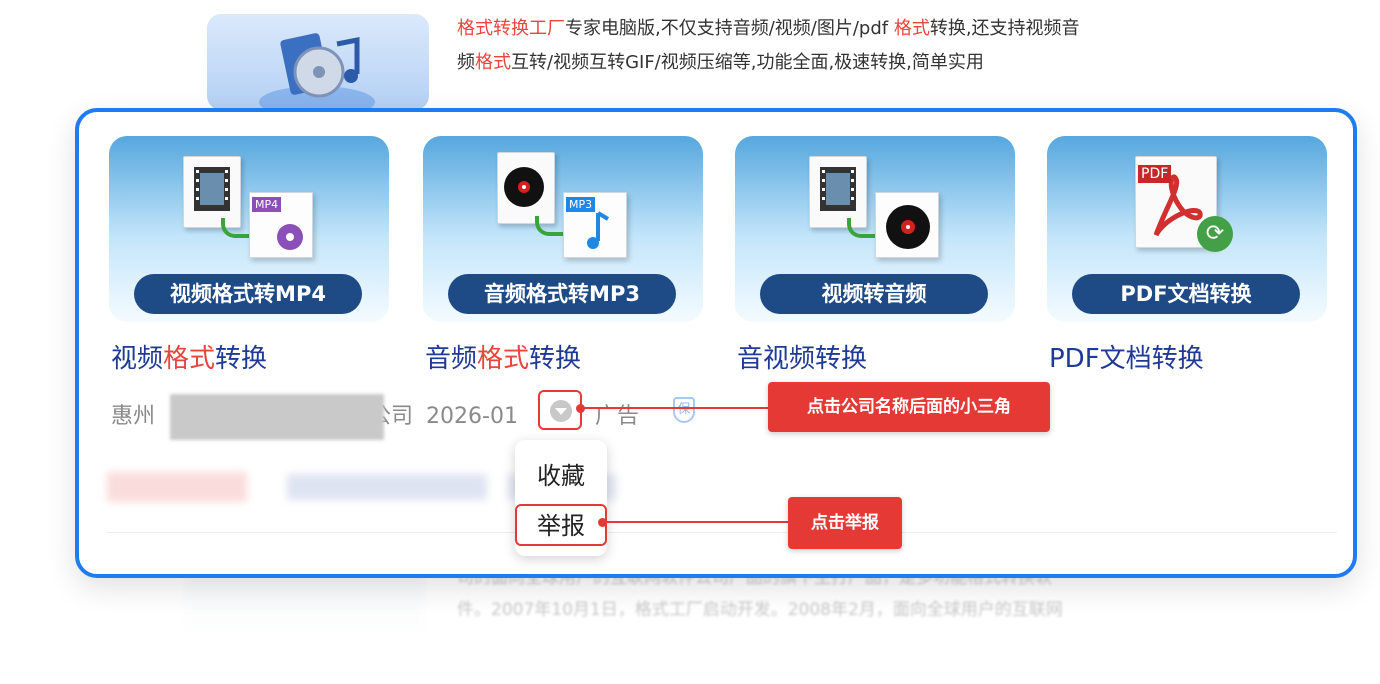 The width and height of the screenshot is (1380, 684). I want to click on tile-pdf-convert: PDF ⟳ PDF文档转换, so click(1187, 229).